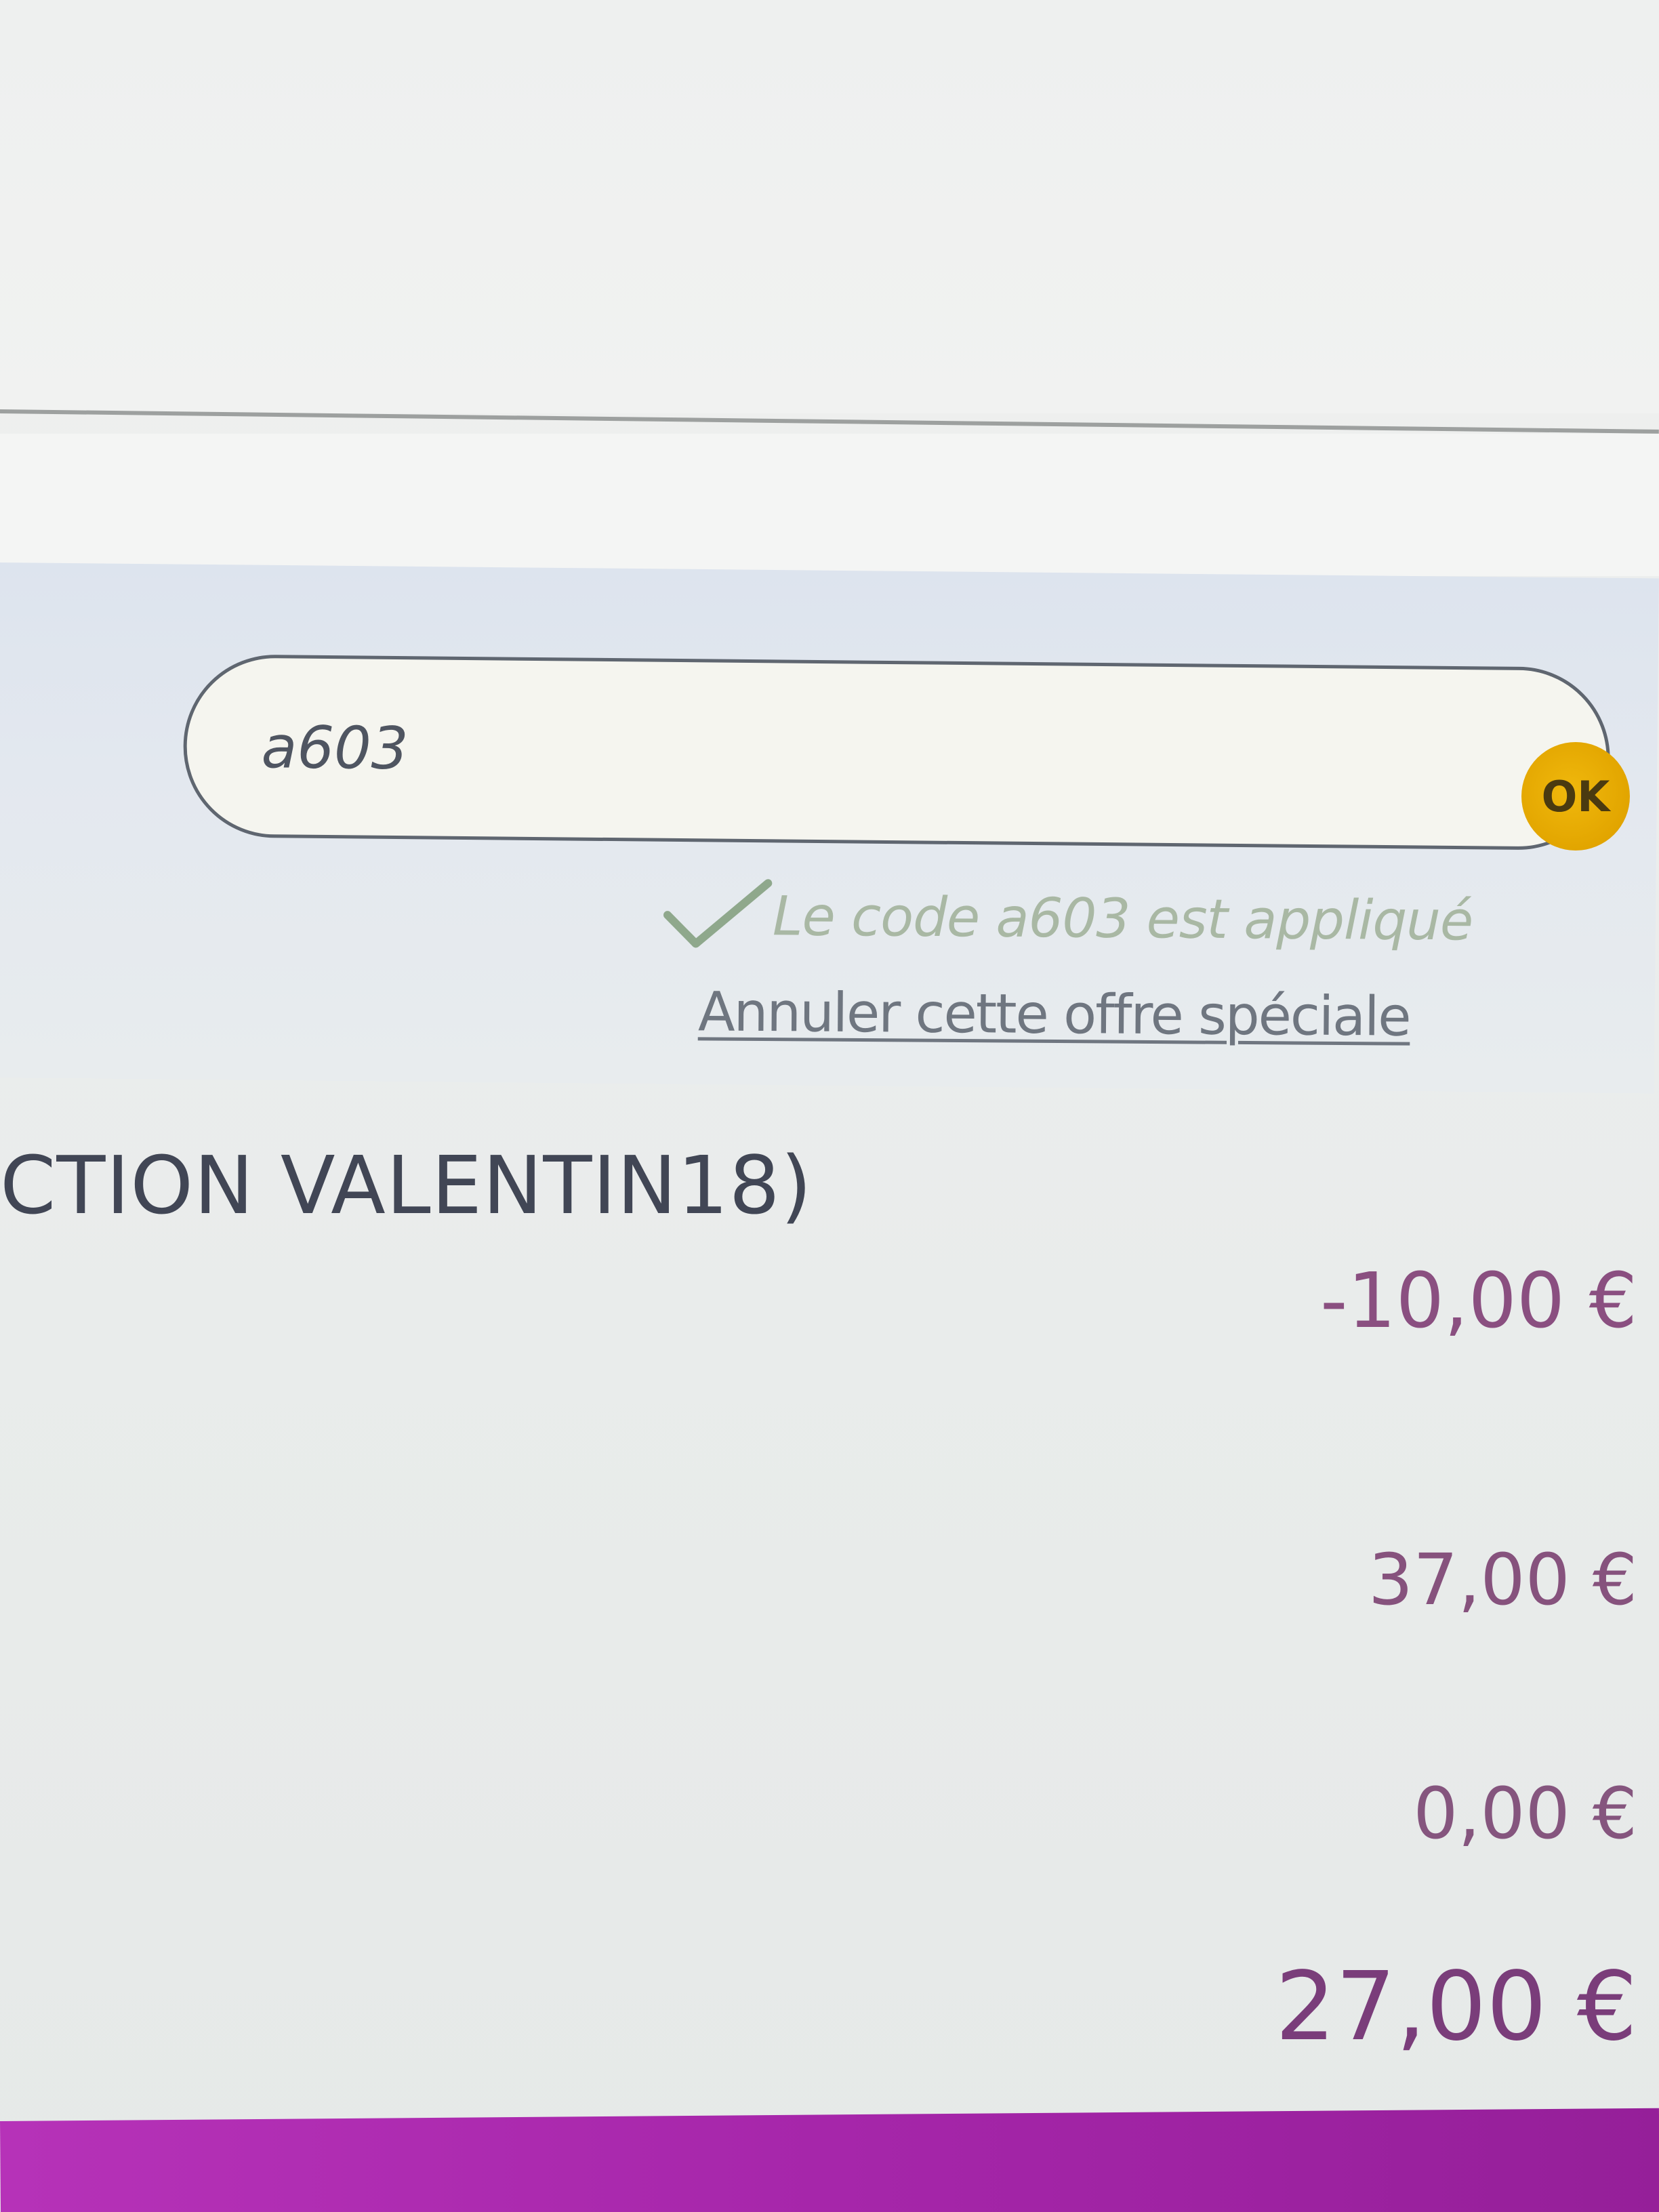  I want to click on promo-success-message: Le code a603 est appliqué, so click(1135, 919).